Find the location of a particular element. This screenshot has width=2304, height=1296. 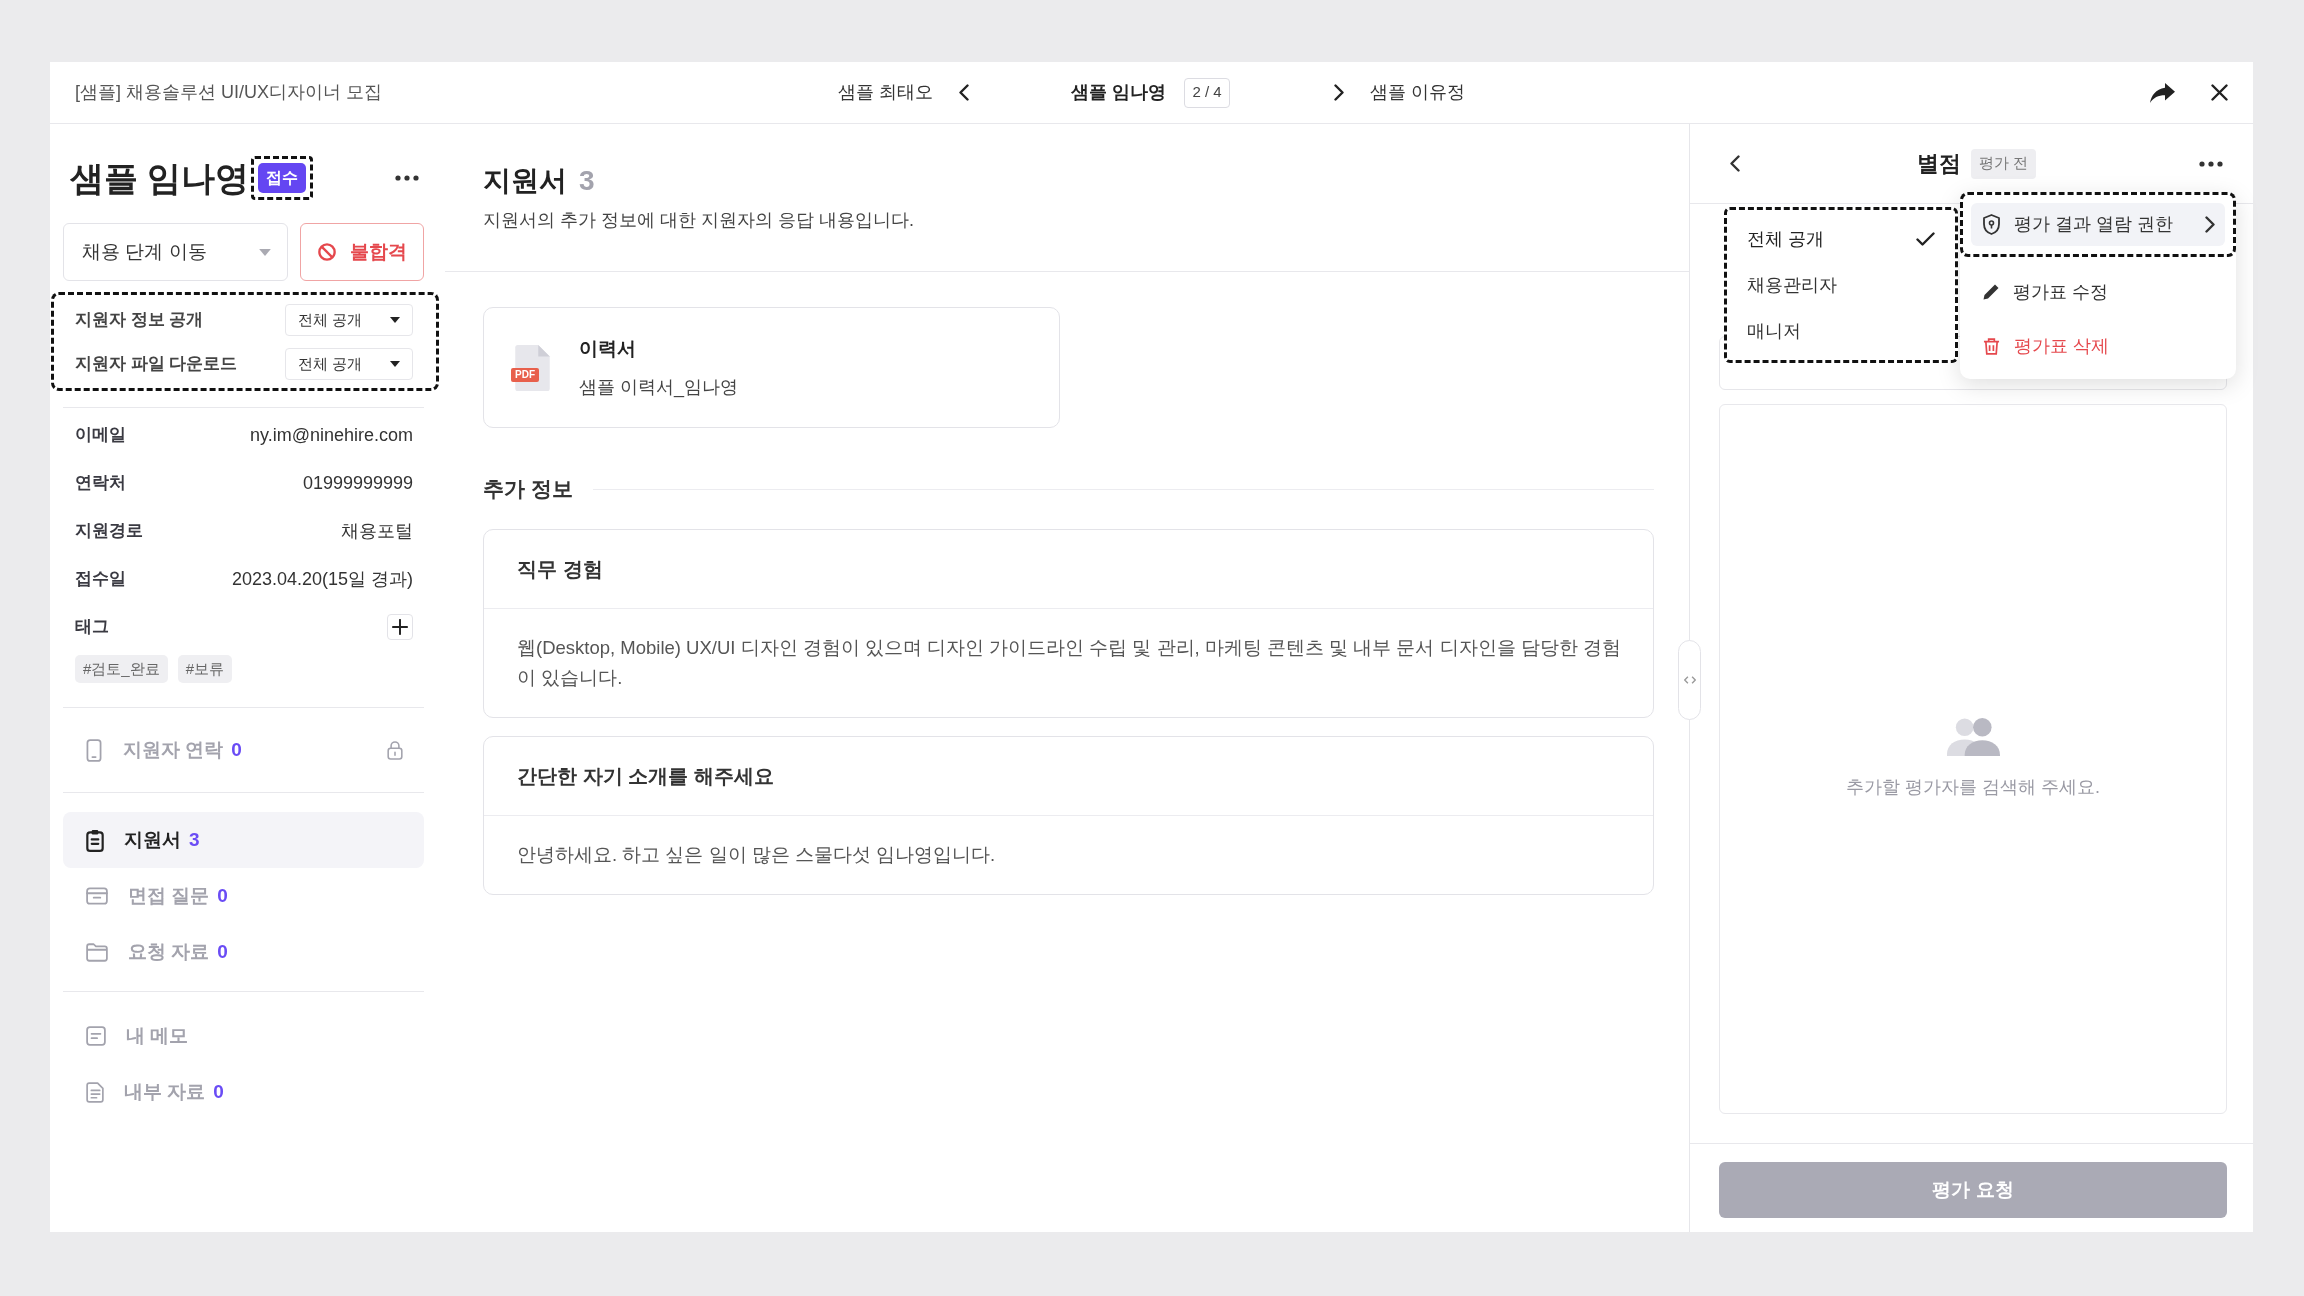

menu-option: 매니저 is located at coordinates (1841, 331).